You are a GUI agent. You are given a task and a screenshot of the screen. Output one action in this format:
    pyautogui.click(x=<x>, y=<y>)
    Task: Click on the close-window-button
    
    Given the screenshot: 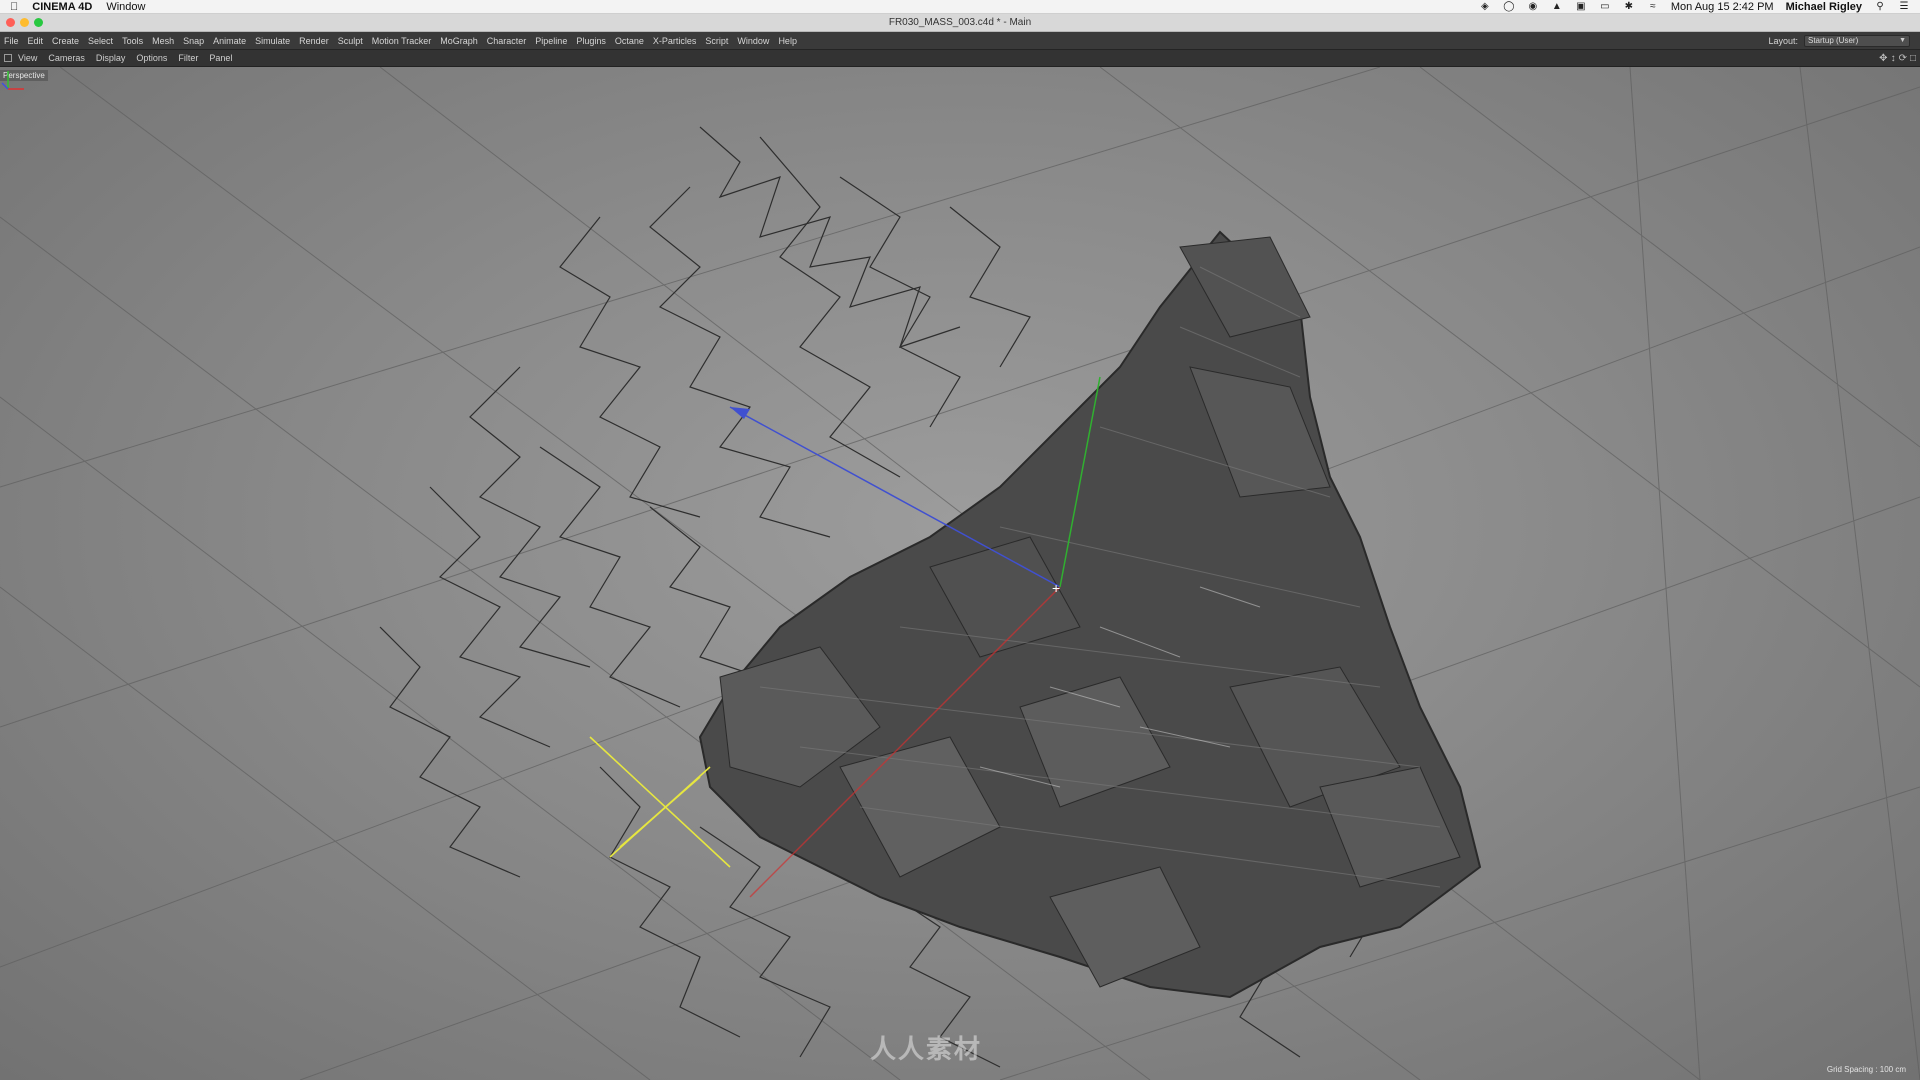 What is the action you would take?
    pyautogui.click(x=10, y=22)
    